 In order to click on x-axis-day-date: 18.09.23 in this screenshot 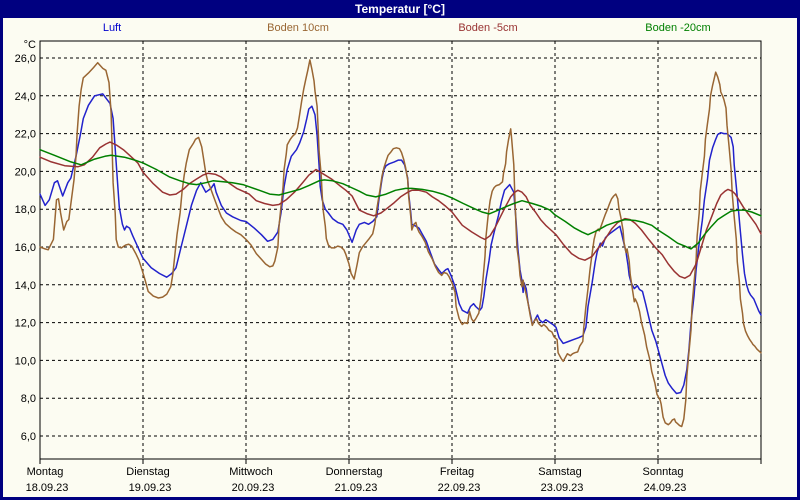, I will do `click(47, 488)`.